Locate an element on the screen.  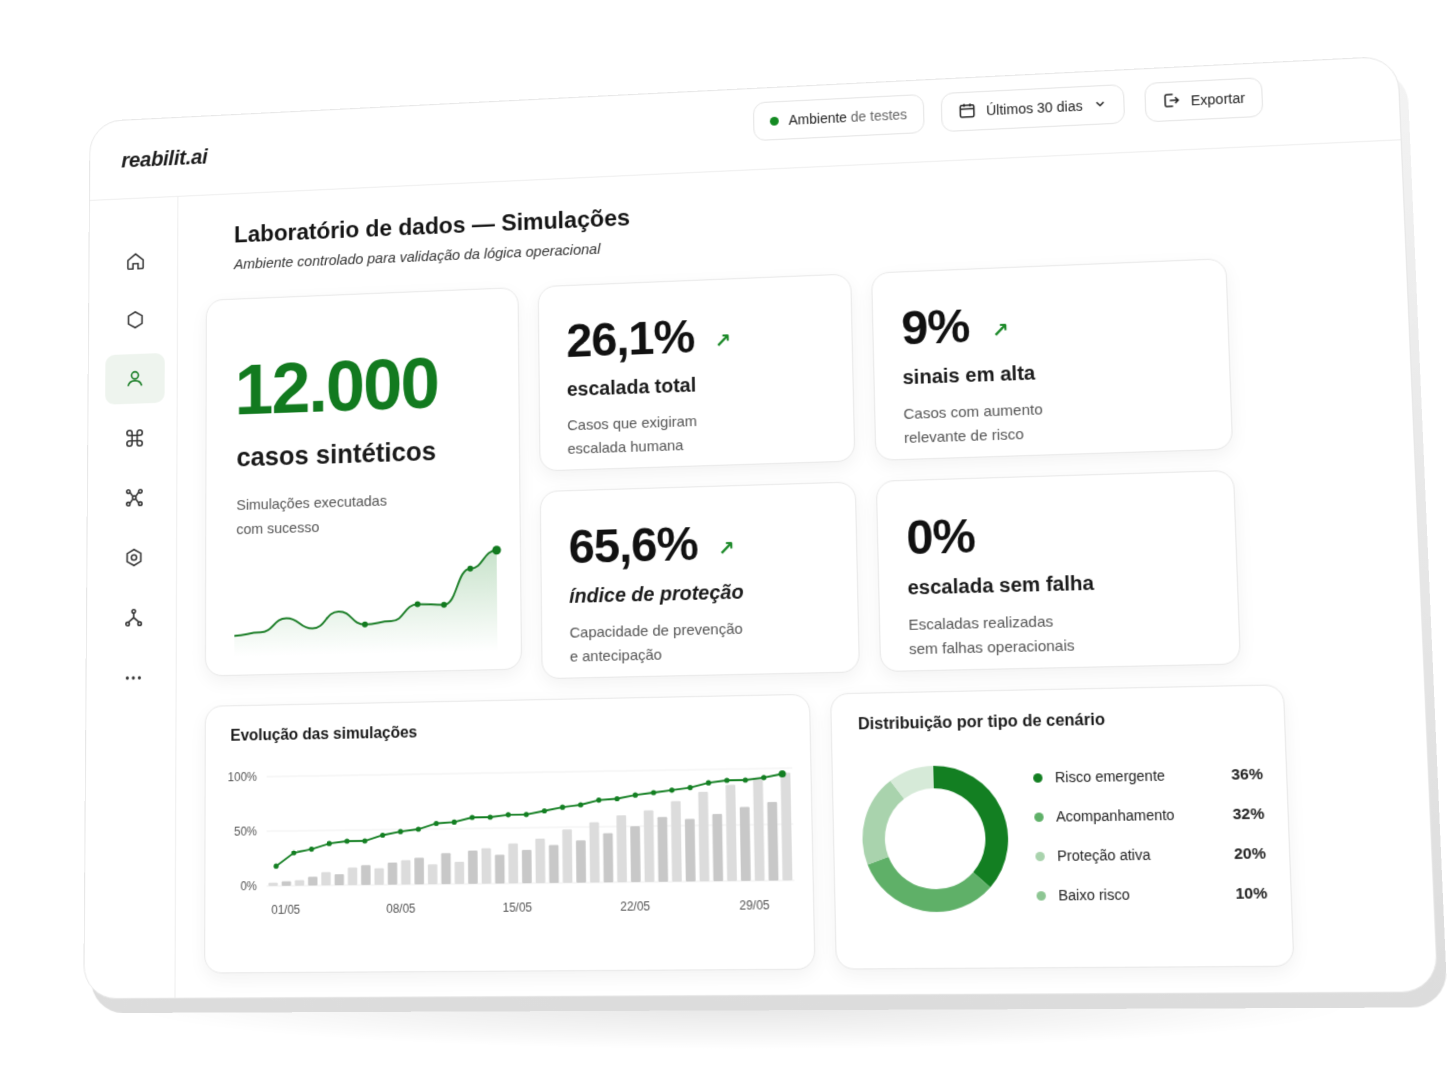
kpi-label: casos sintéticos is located at coordinates (336, 454).